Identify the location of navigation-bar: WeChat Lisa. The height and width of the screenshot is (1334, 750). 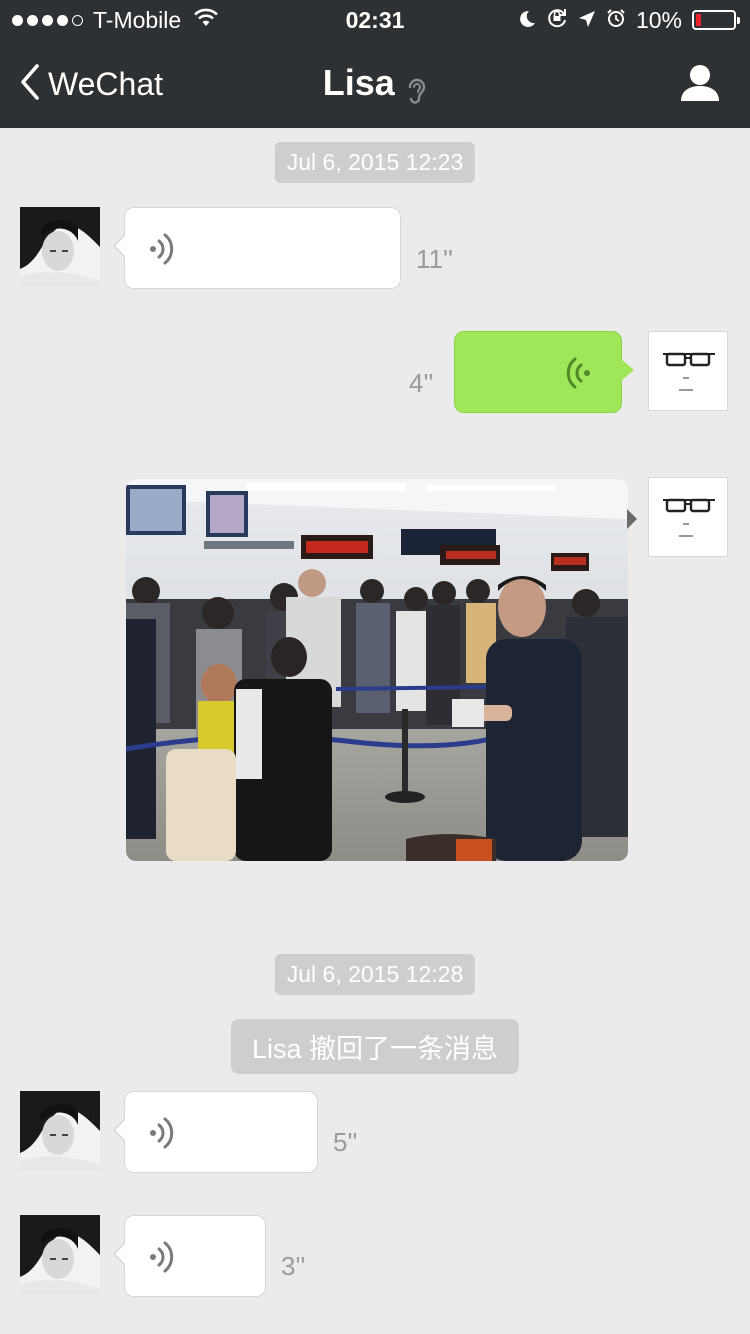
(375, 84).